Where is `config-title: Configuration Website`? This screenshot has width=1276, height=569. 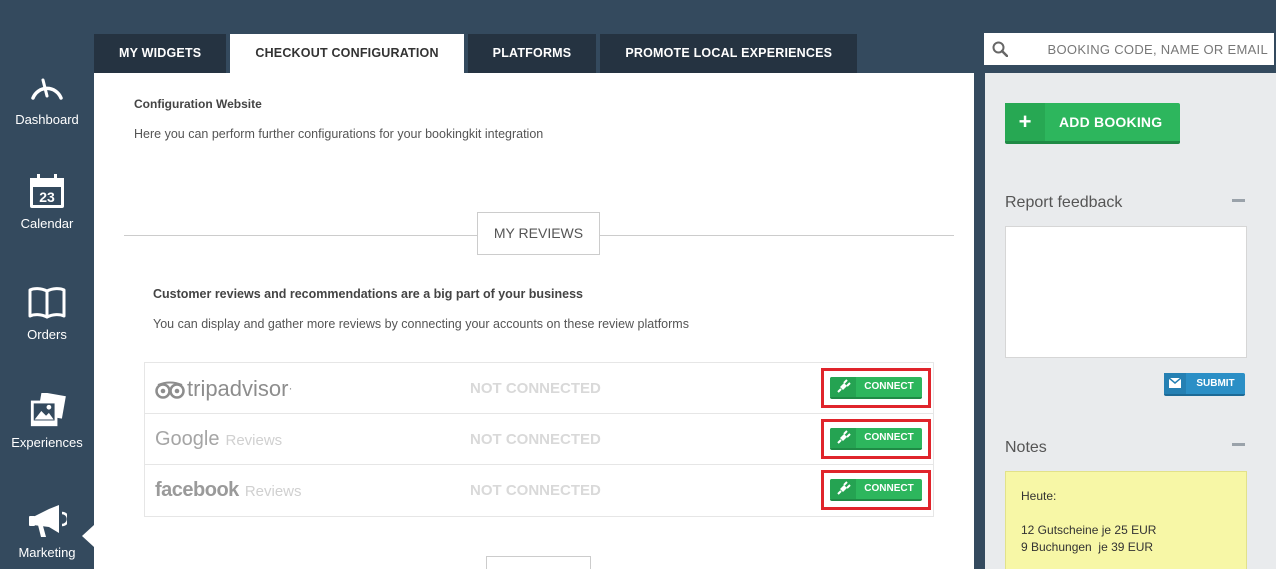
config-title: Configuration Website is located at coordinates (198, 104).